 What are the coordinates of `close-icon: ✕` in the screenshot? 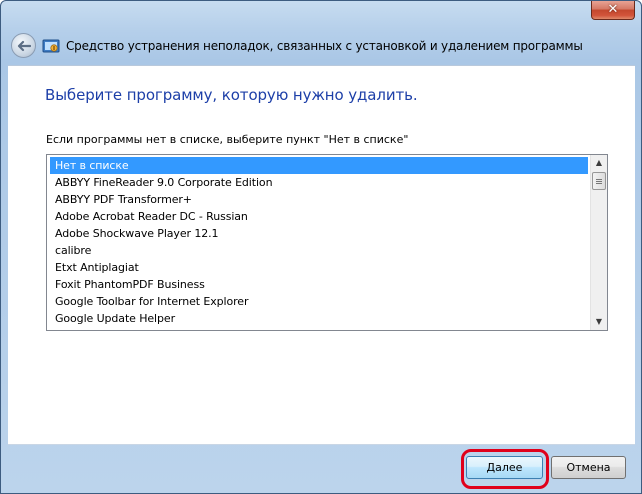 It's located at (613, 9).